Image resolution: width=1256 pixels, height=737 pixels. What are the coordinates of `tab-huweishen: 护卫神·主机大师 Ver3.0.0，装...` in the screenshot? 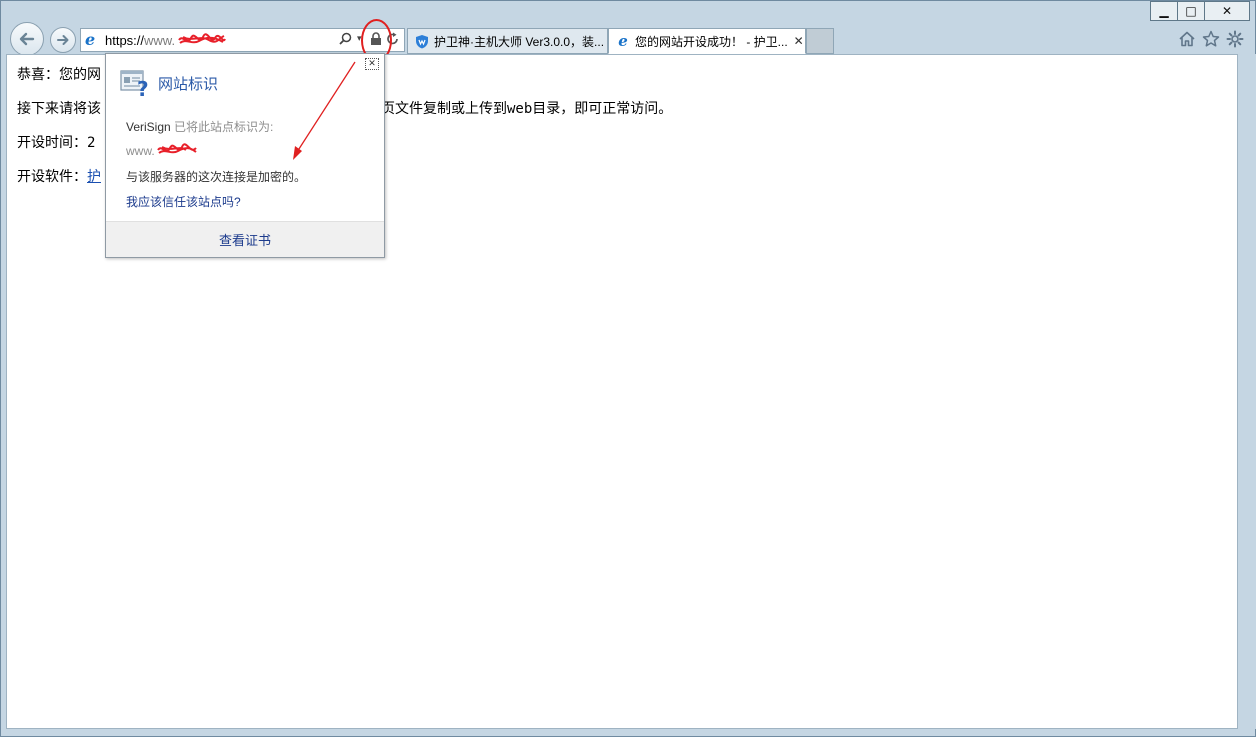 It's located at (507, 41).